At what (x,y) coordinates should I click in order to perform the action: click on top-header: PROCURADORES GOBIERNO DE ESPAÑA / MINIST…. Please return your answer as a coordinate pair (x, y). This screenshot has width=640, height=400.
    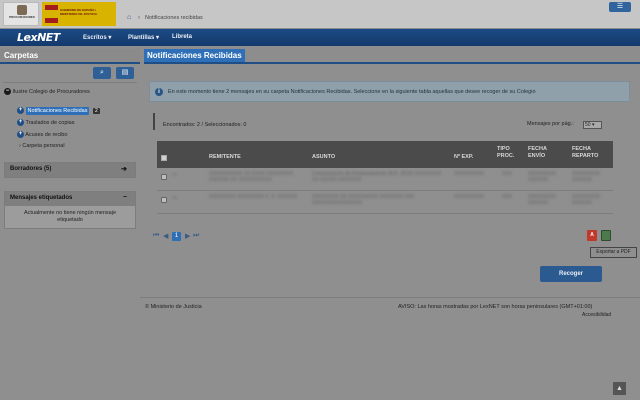
    Looking at the image, I should click on (320, 14).